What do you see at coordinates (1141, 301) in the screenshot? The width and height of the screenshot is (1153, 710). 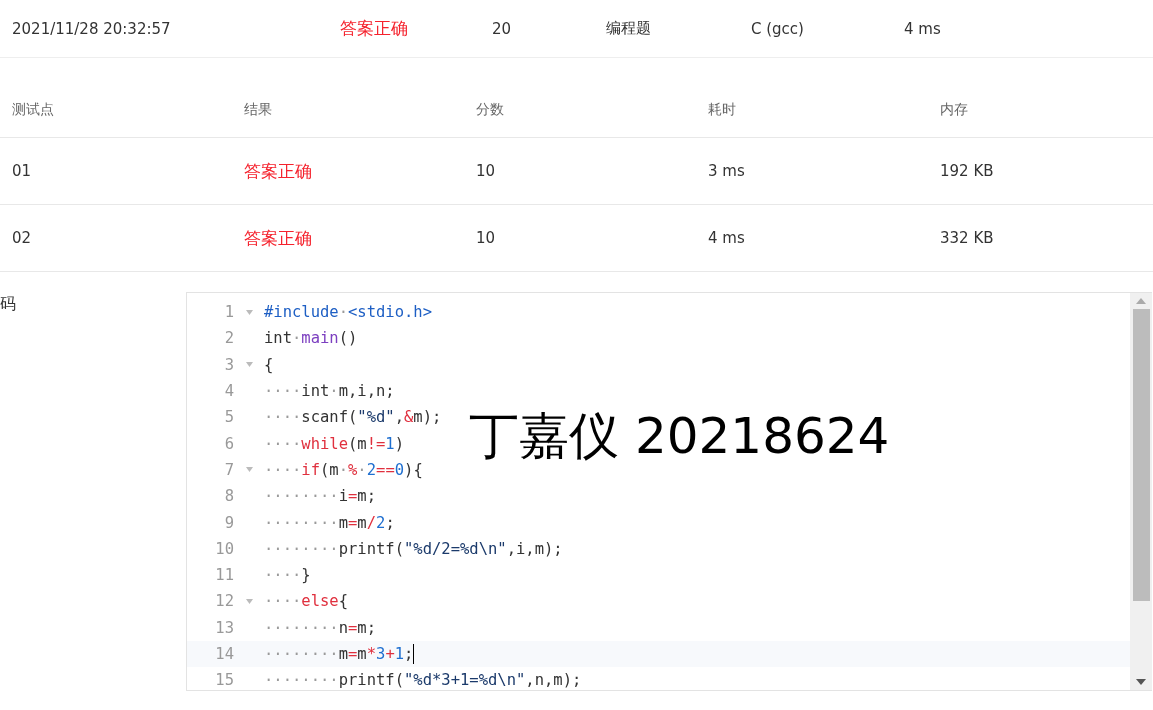 I see `scroll-up-icon` at bounding box center [1141, 301].